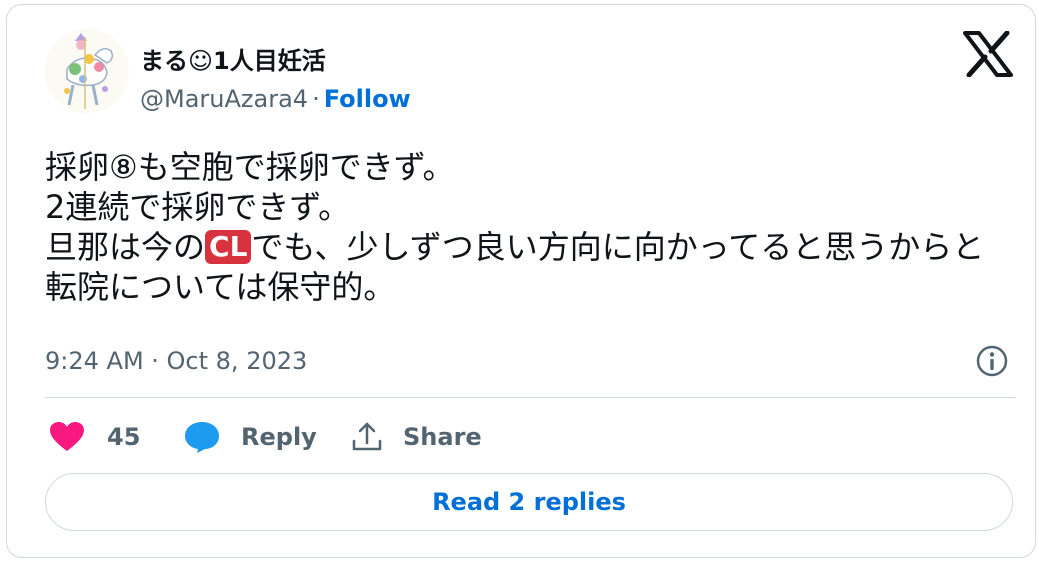 This screenshot has height=563, width=1039. Describe the element at coordinates (367, 436) in the screenshot. I see `share-icon` at that location.